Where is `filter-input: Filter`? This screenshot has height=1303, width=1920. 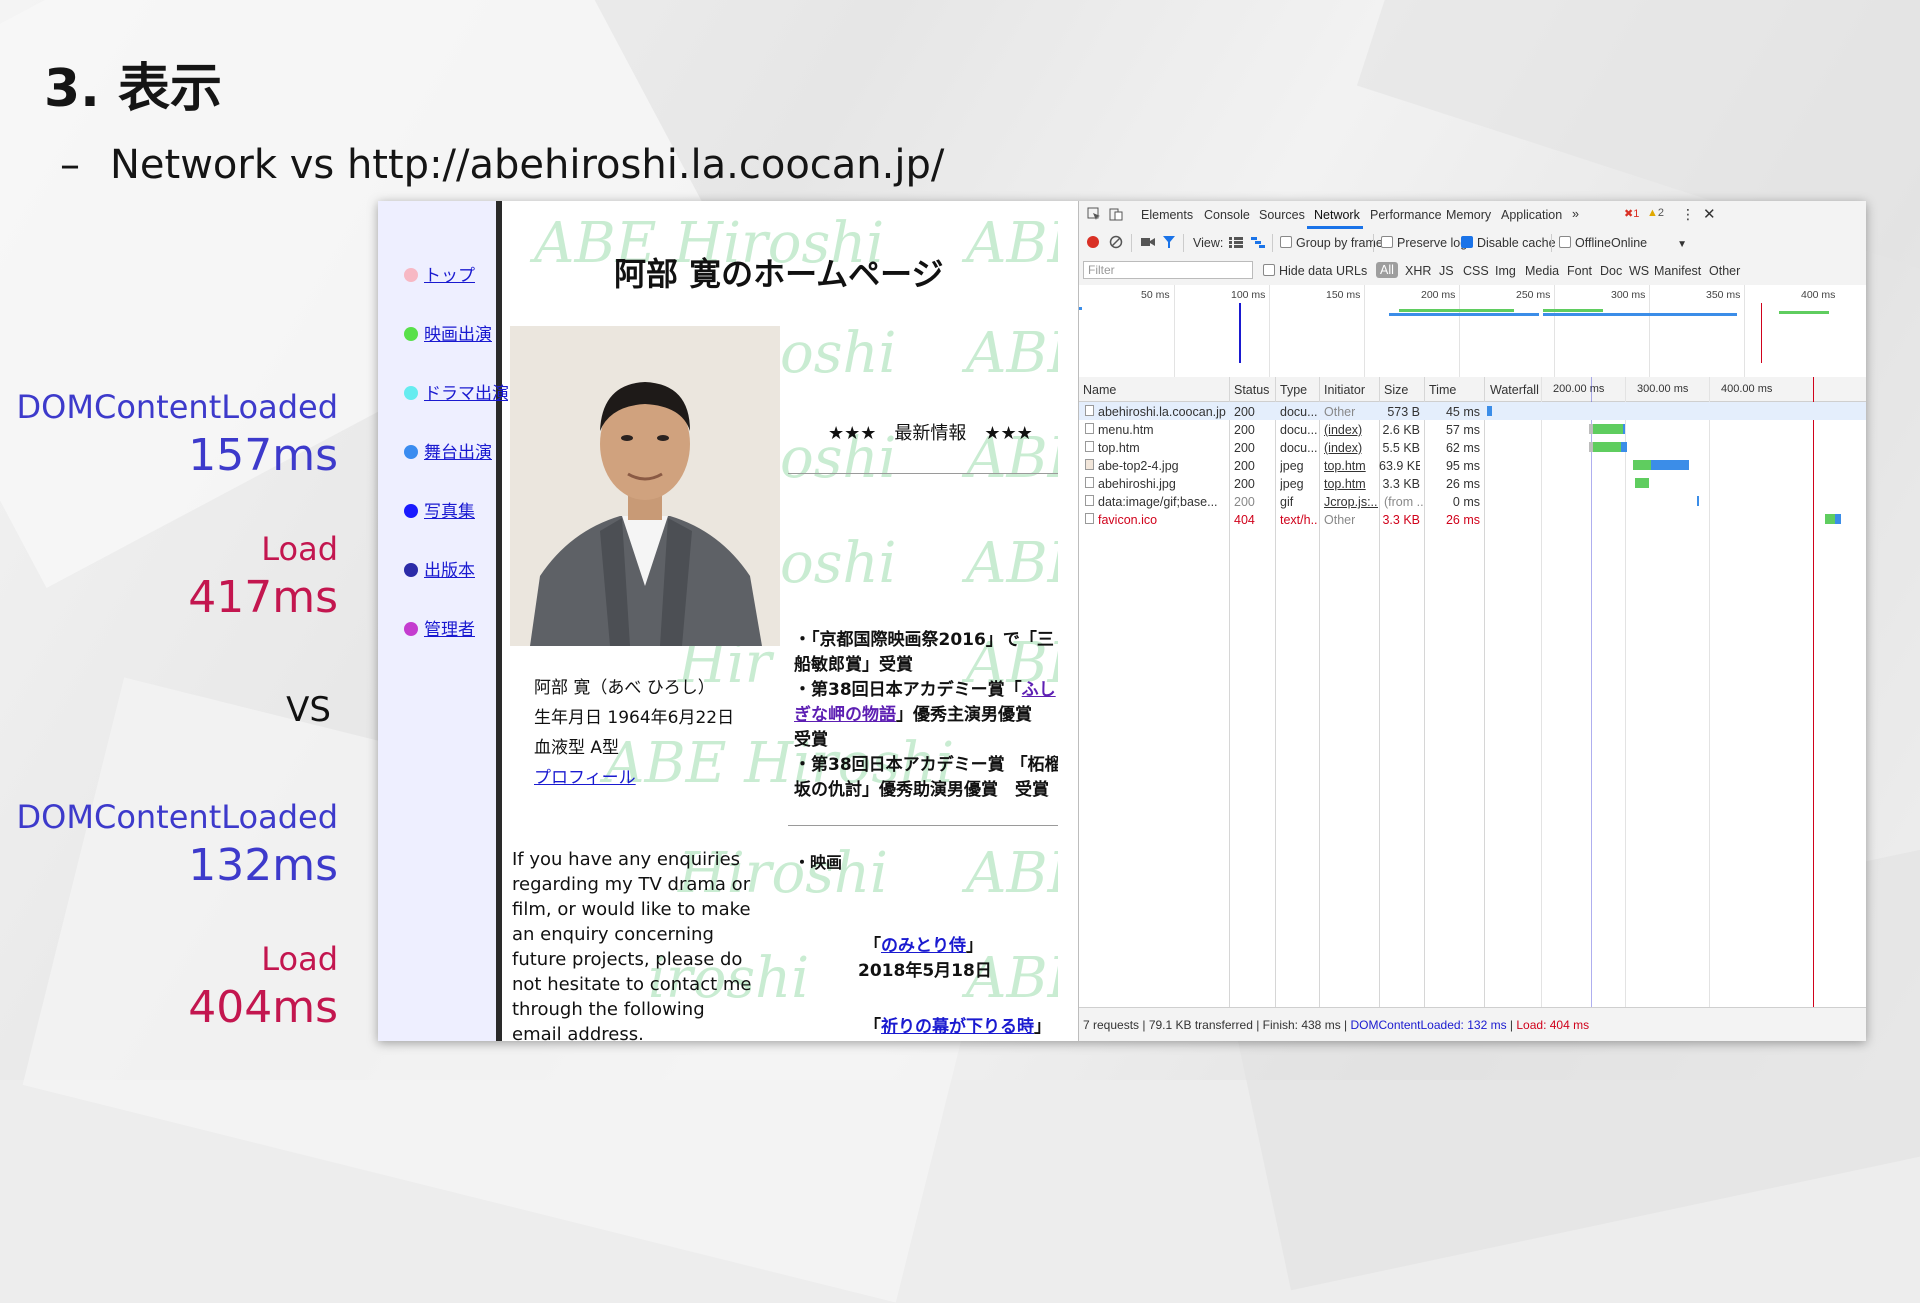
filter-input: Filter is located at coordinates (1168, 270).